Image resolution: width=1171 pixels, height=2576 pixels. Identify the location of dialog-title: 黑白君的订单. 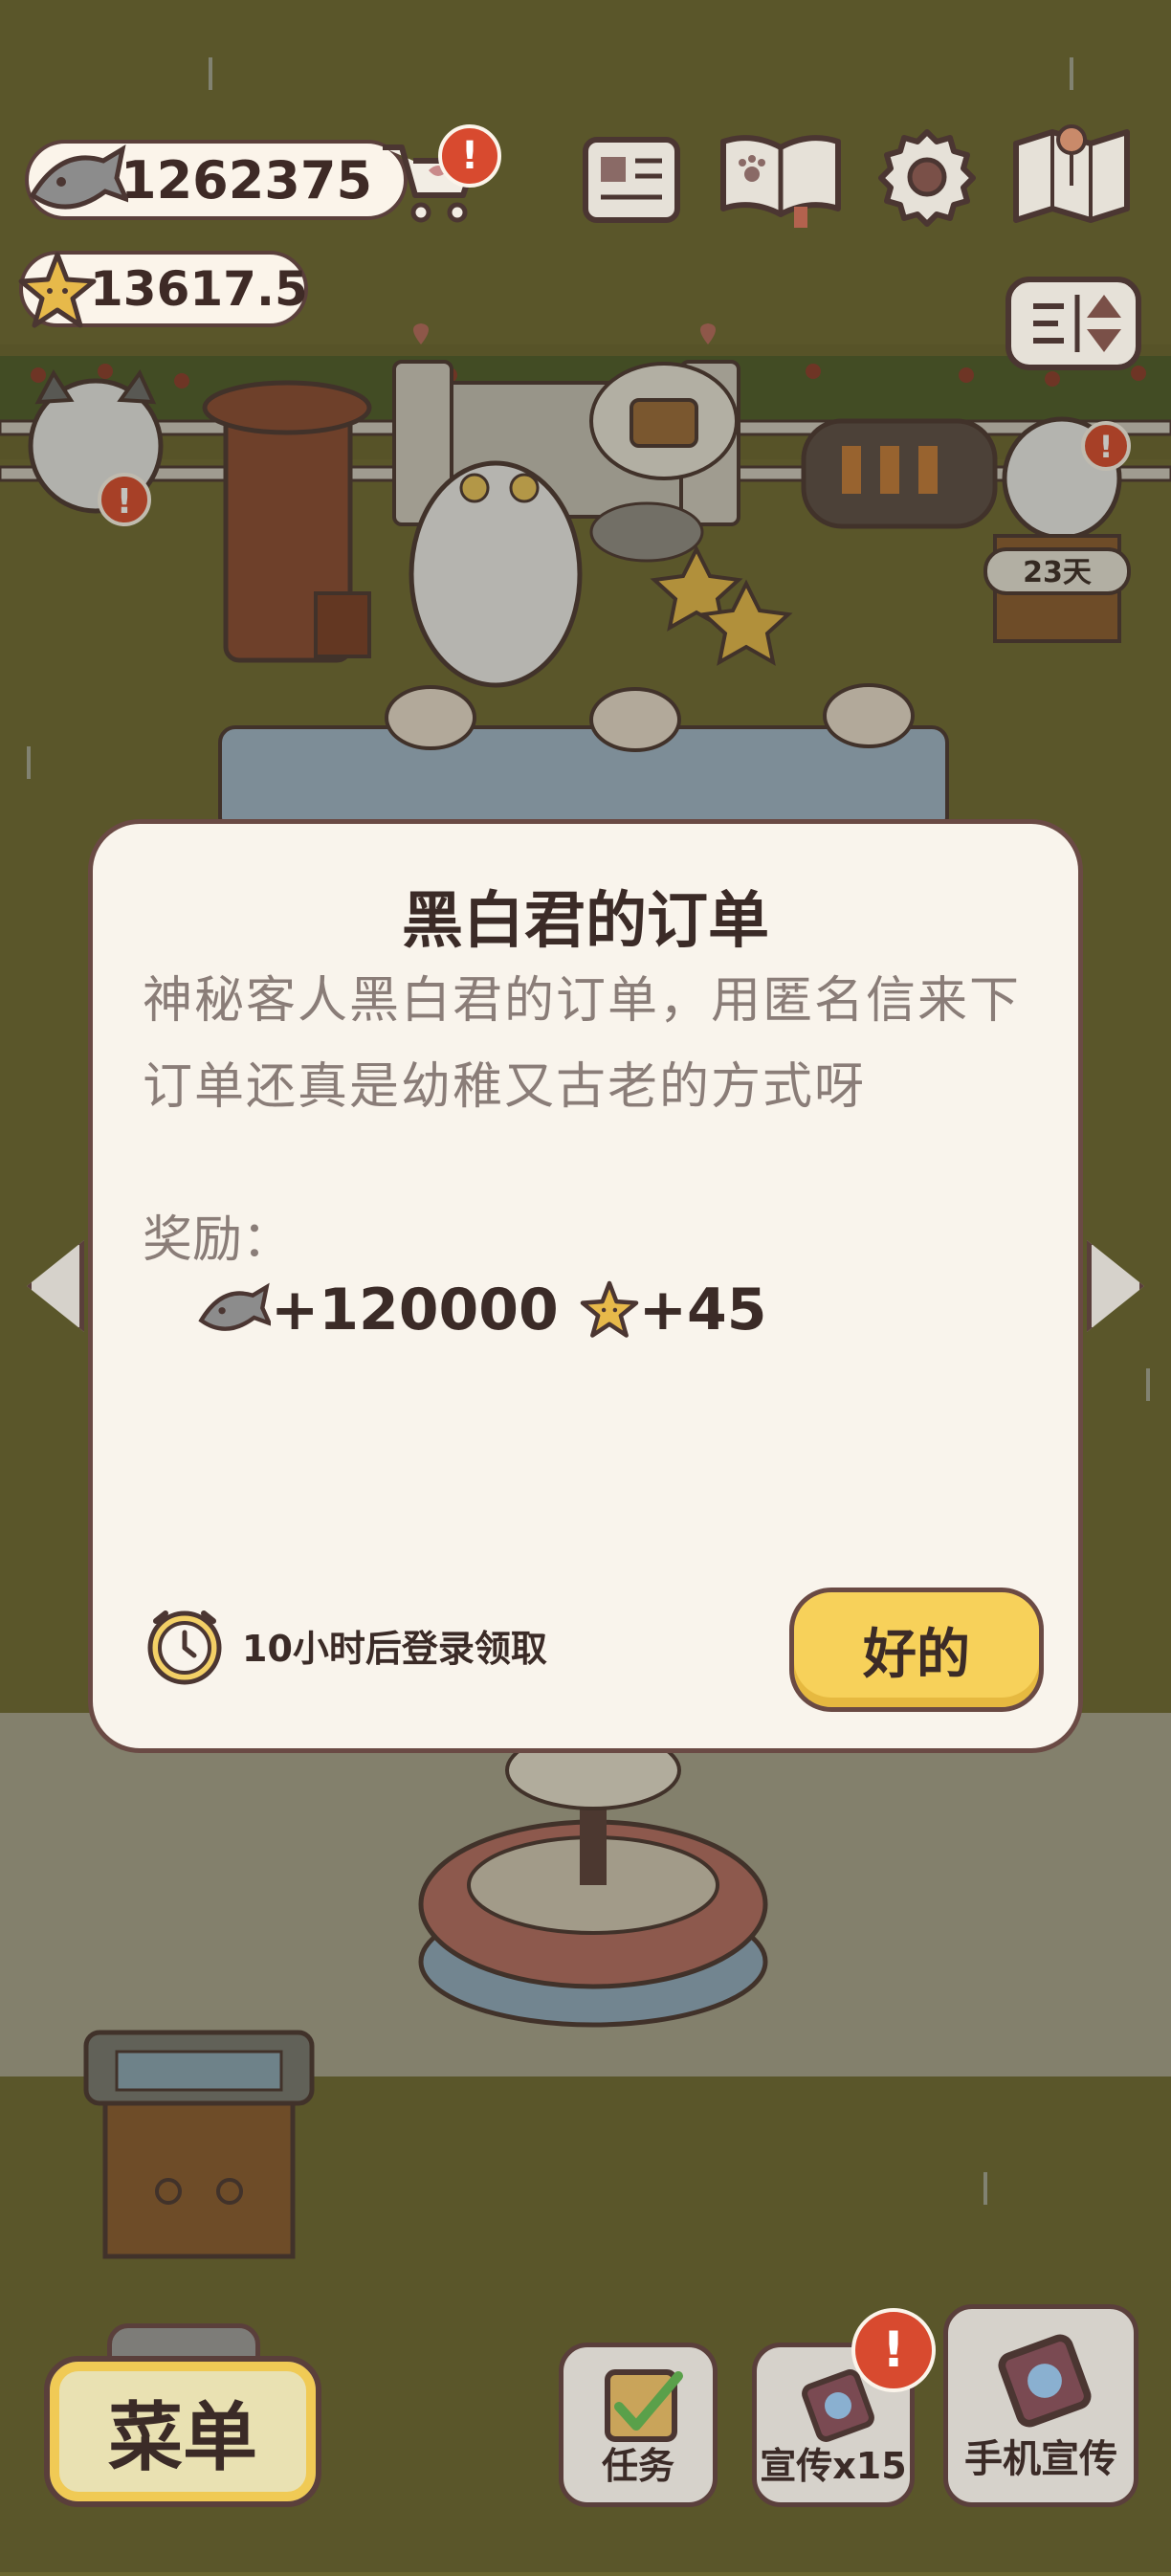
(585, 921).